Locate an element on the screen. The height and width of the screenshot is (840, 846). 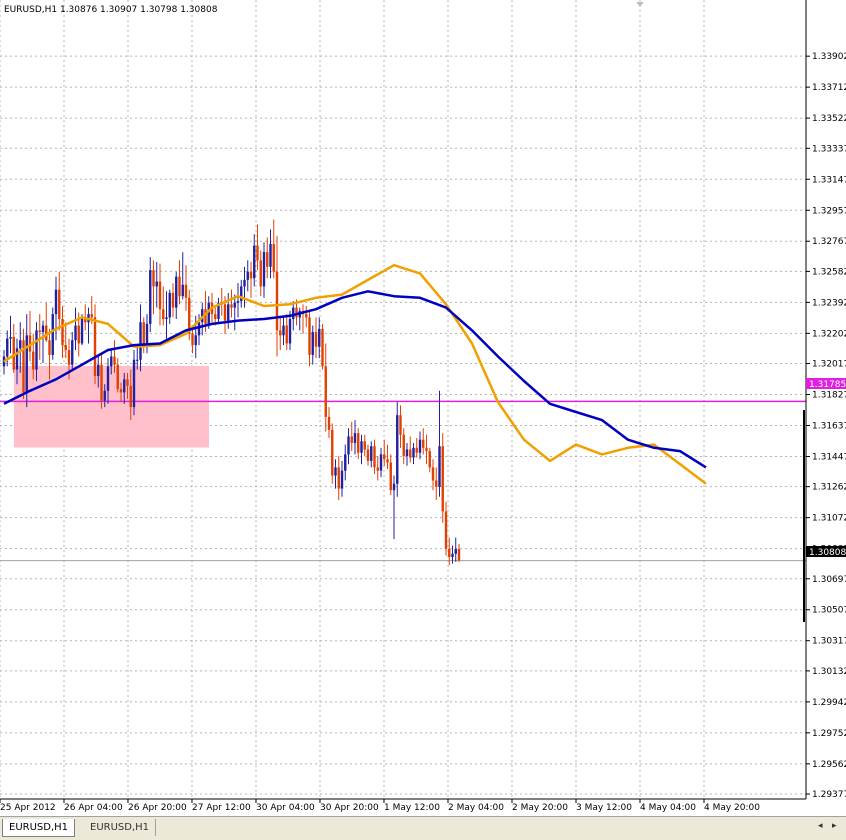
tab-eurusd-h1: EURUSD,H1 is located at coordinates (120, 827).